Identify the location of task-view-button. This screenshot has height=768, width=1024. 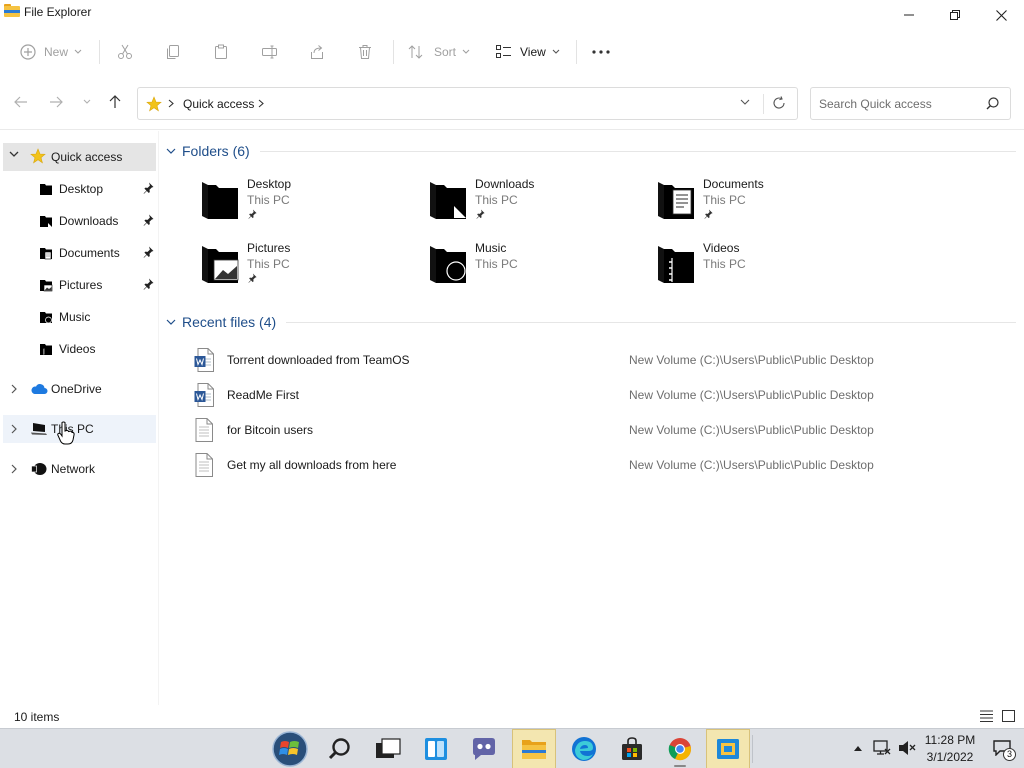
(388, 748).